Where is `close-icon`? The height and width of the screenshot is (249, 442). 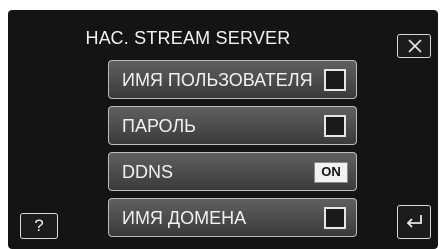 close-icon is located at coordinates (415, 46).